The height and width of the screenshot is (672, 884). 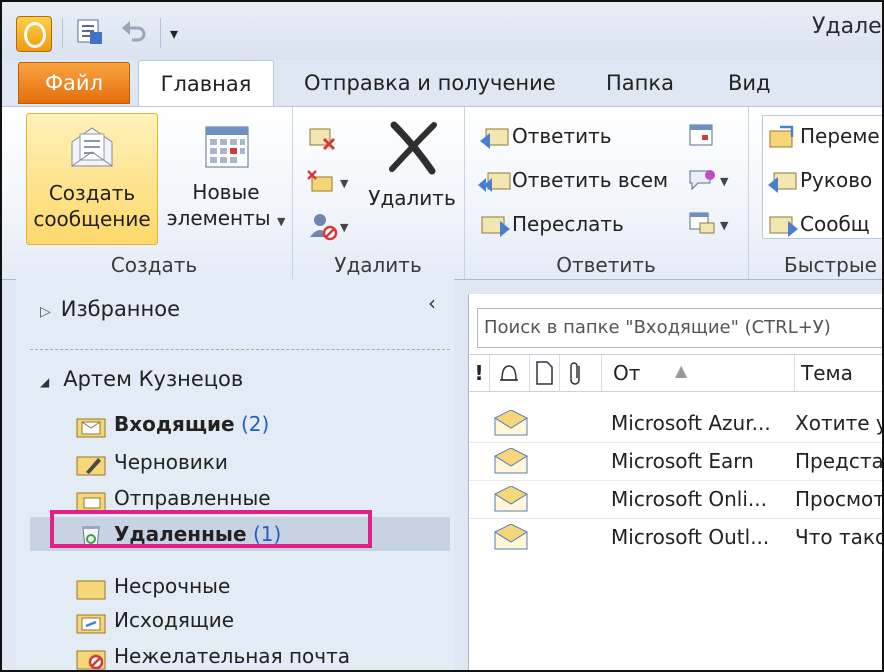 What do you see at coordinates (494, 182) in the screenshot?
I see `reply-all-icon` at bounding box center [494, 182].